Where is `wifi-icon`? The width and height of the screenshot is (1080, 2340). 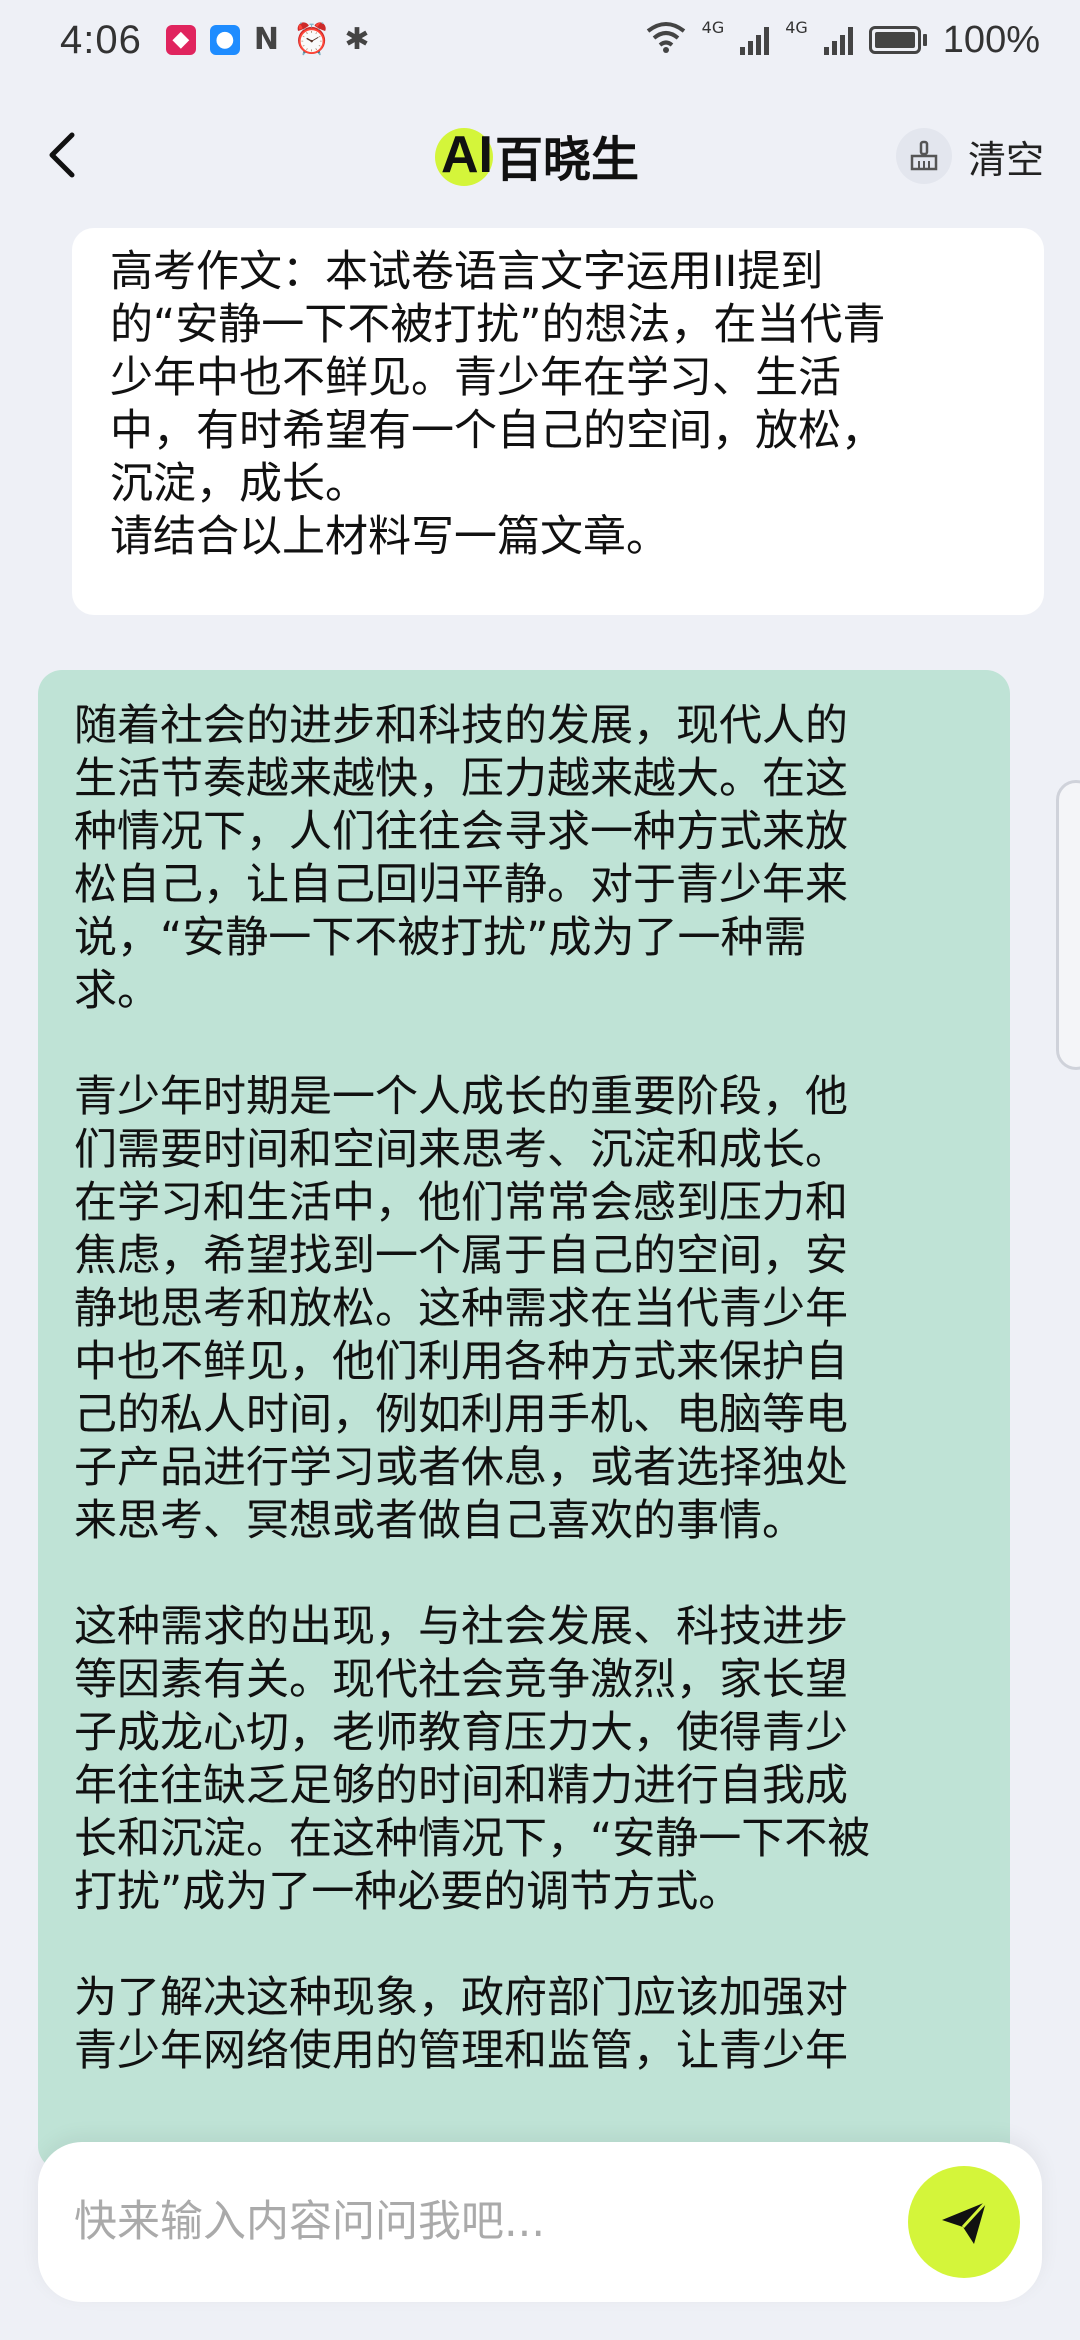
wifi-icon is located at coordinates (666, 40).